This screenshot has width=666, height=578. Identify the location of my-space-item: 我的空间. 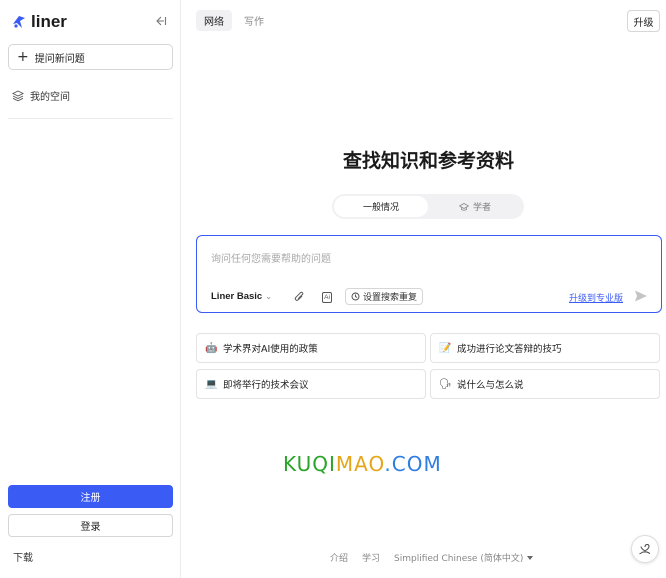
(41, 95).